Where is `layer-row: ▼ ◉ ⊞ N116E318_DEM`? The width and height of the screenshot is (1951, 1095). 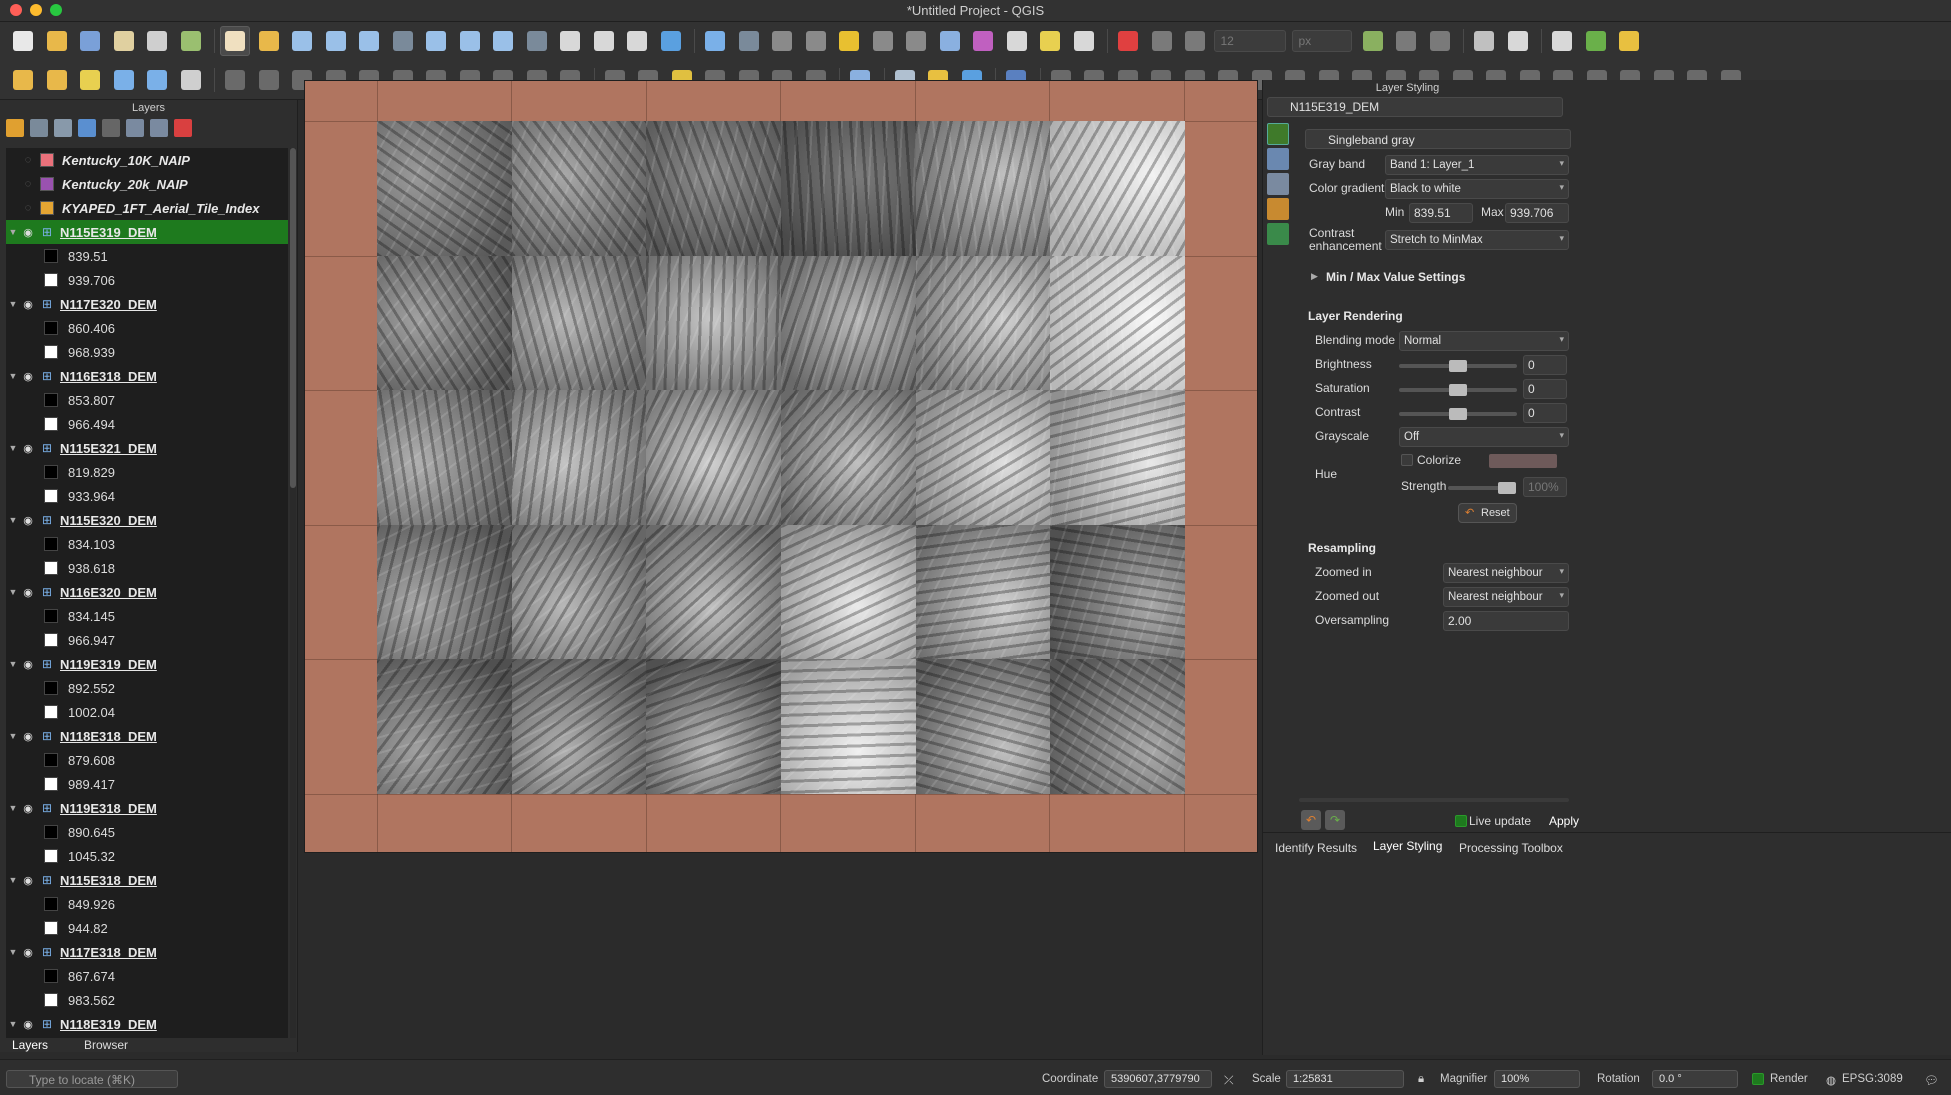
layer-row: ▼ ◉ ⊞ N116E318_DEM is located at coordinates (147, 376).